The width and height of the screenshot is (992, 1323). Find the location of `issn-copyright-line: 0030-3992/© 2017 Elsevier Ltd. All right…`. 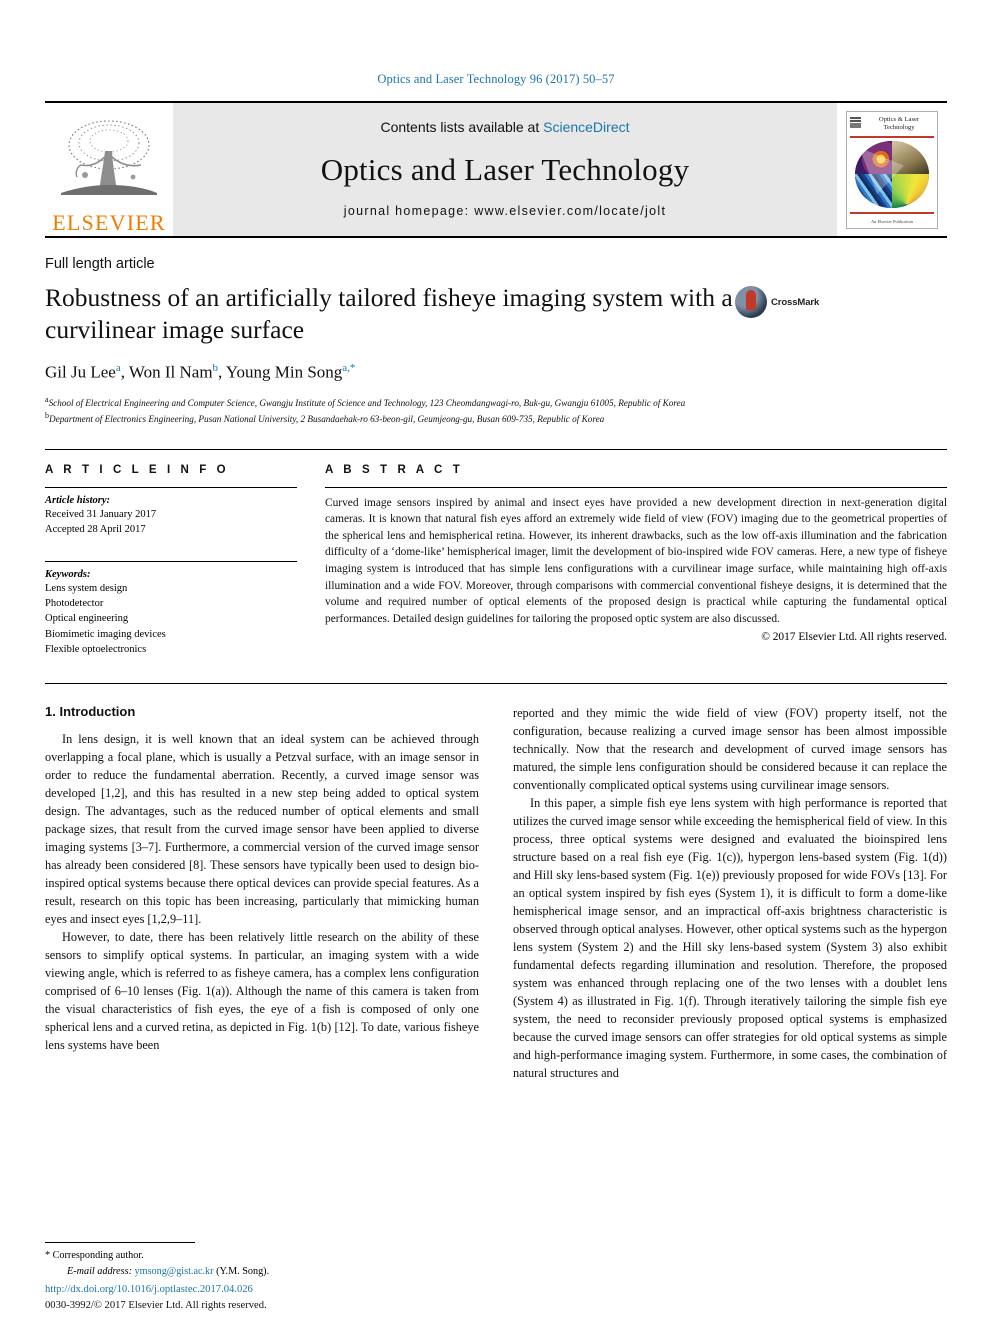

issn-copyright-line: 0030-3992/© 2017 Elsevier Ltd. All right… is located at coordinates (156, 1305).